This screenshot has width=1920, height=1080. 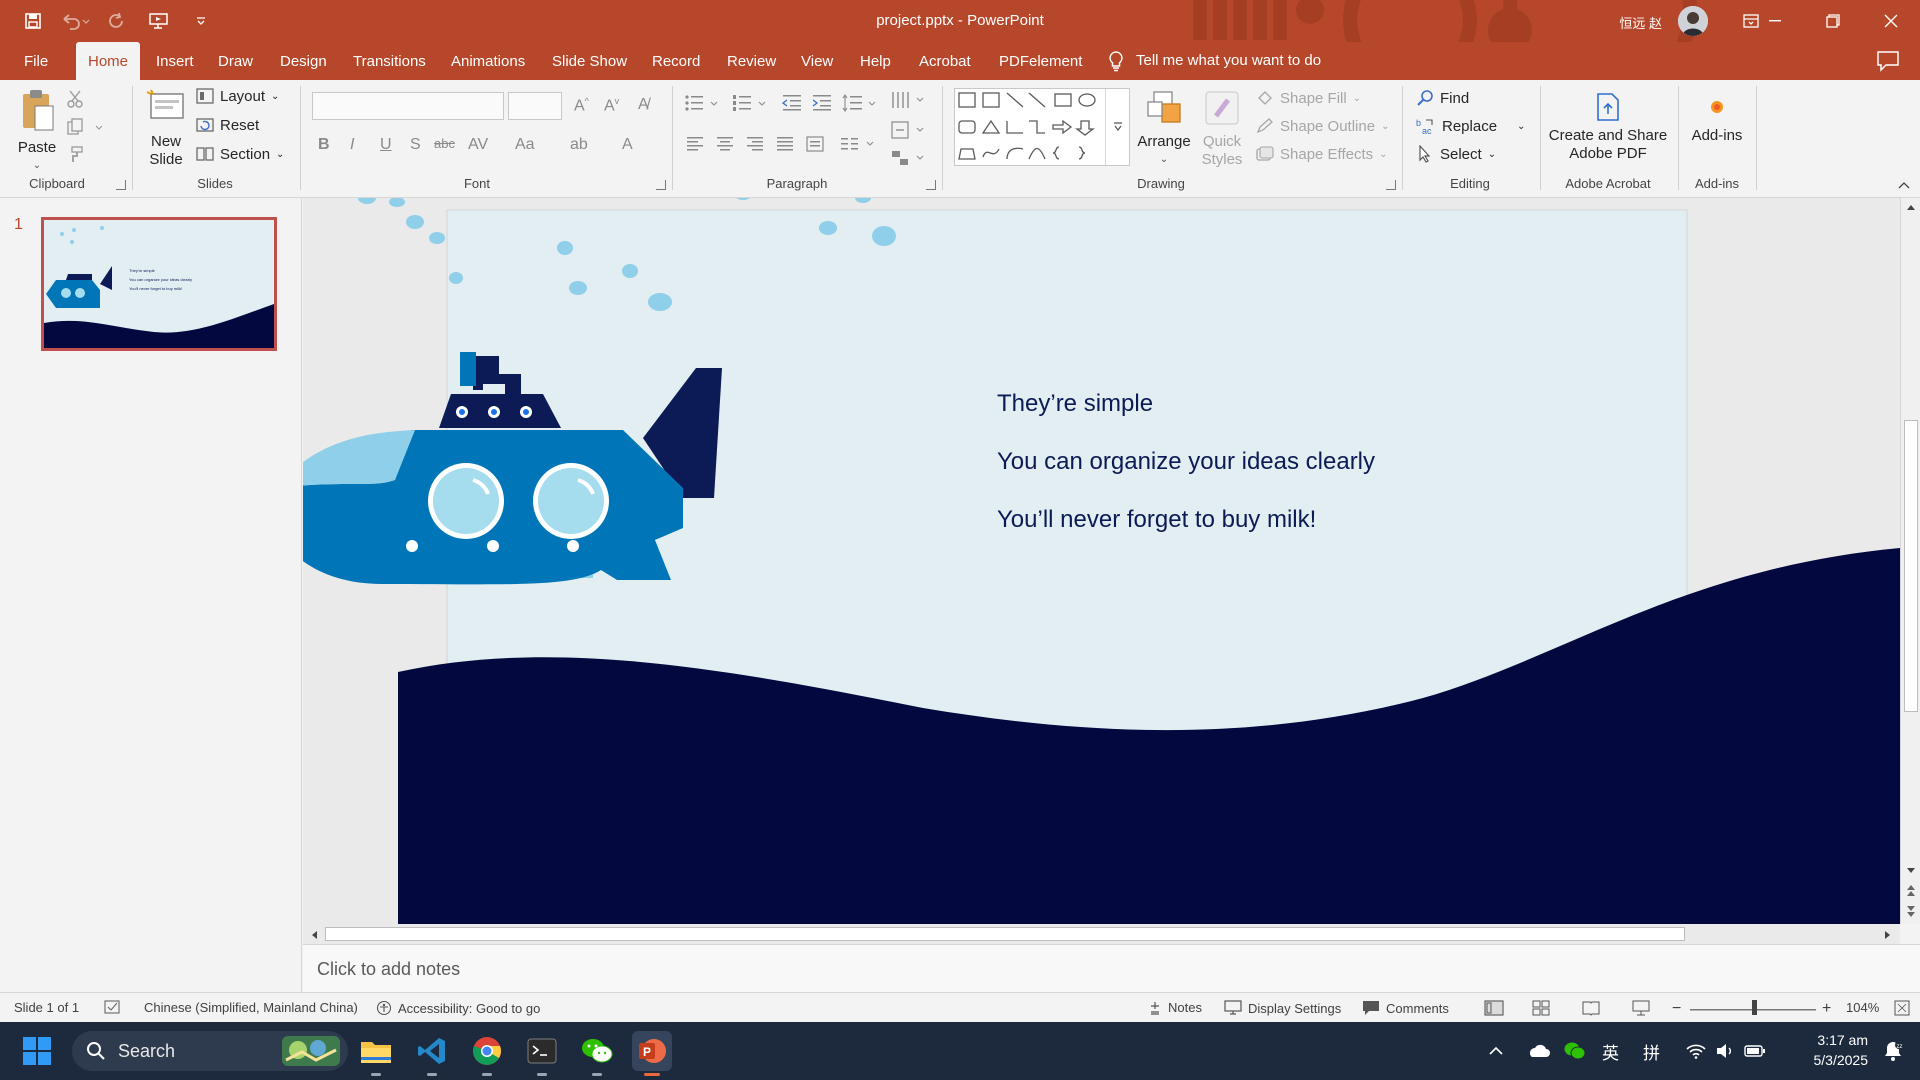 What do you see at coordinates (251, 1007) in the screenshot?
I see `language-indicator: Chinese (Simplified, Mainland China)` at bounding box center [251, 1007].